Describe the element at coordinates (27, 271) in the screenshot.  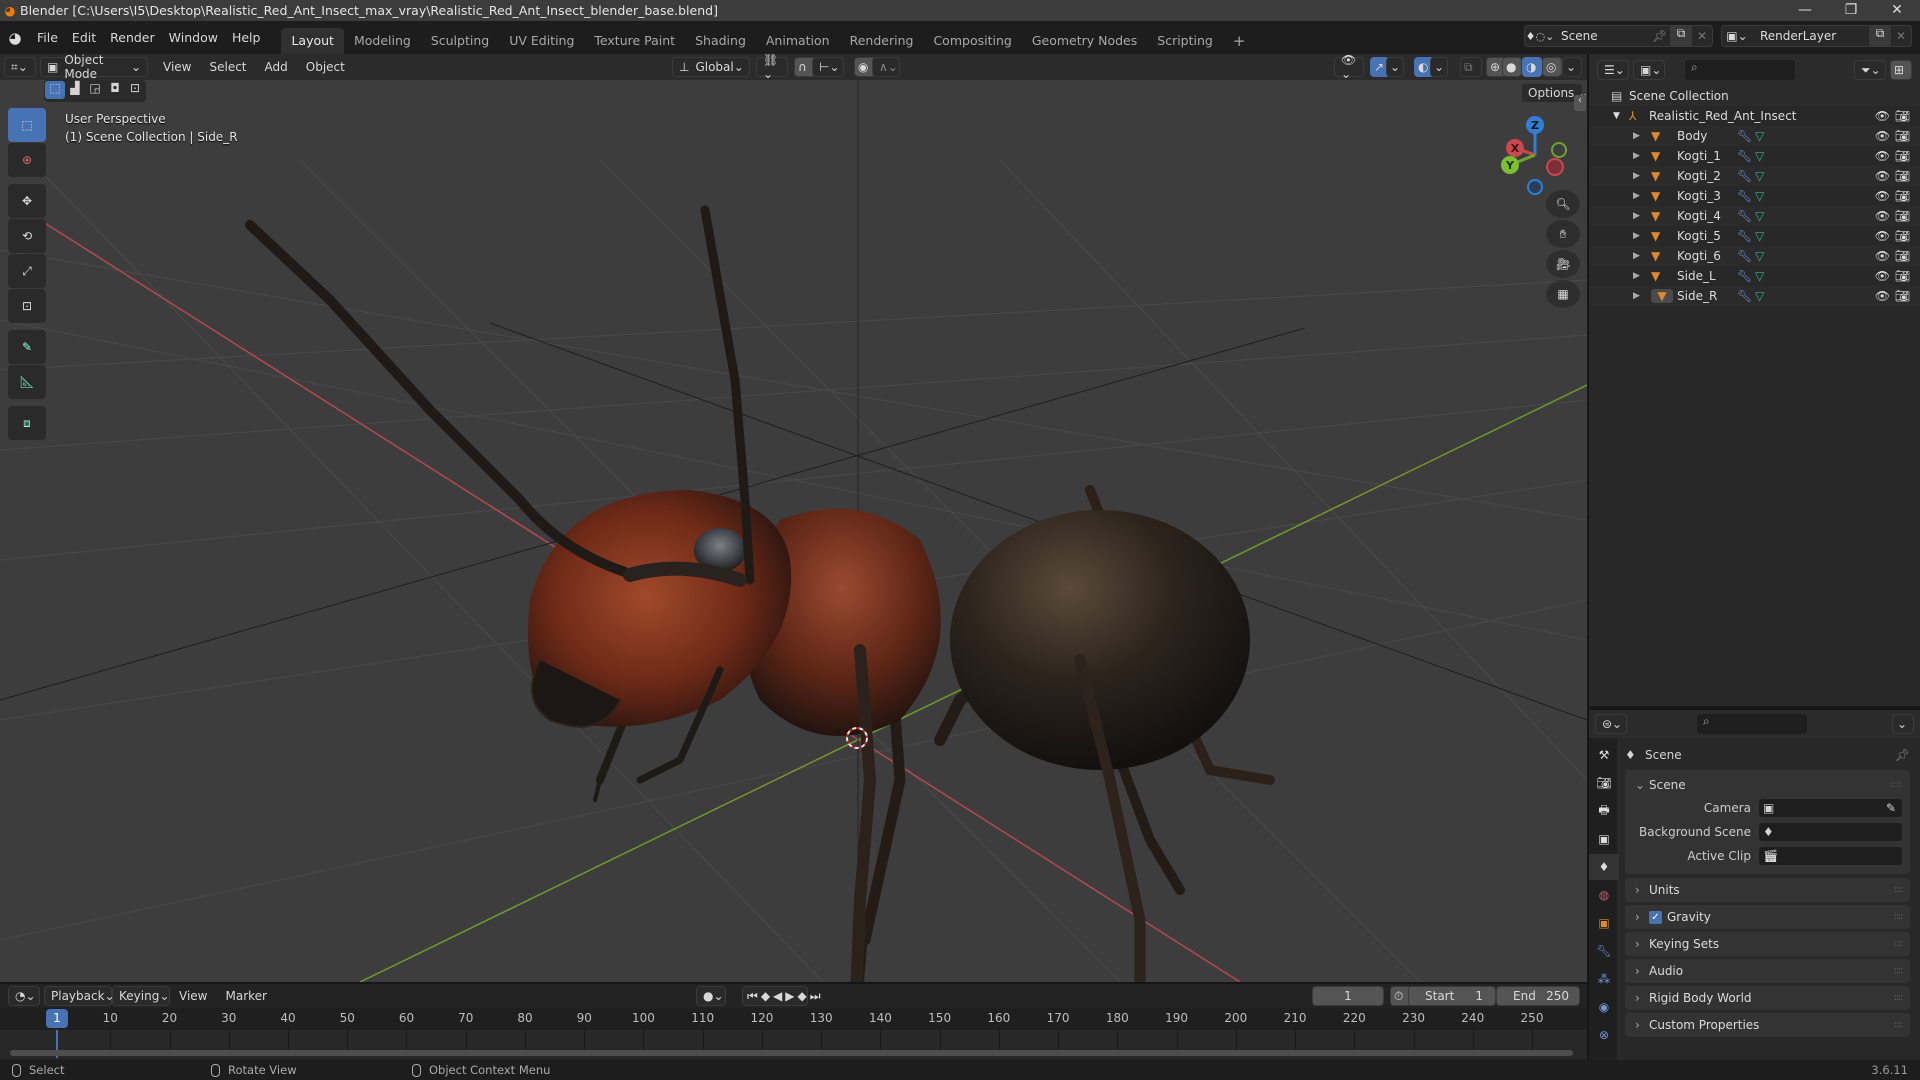
I see `scale-tool-icon: ⤢` at that location.